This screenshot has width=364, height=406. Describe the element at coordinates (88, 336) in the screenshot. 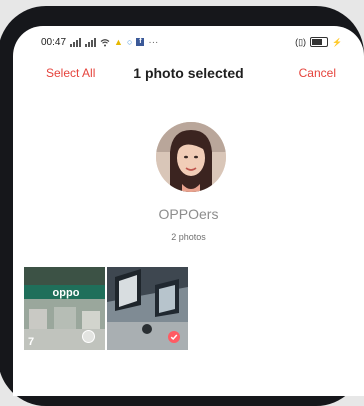

I see `unselected-checkbox` at that location.